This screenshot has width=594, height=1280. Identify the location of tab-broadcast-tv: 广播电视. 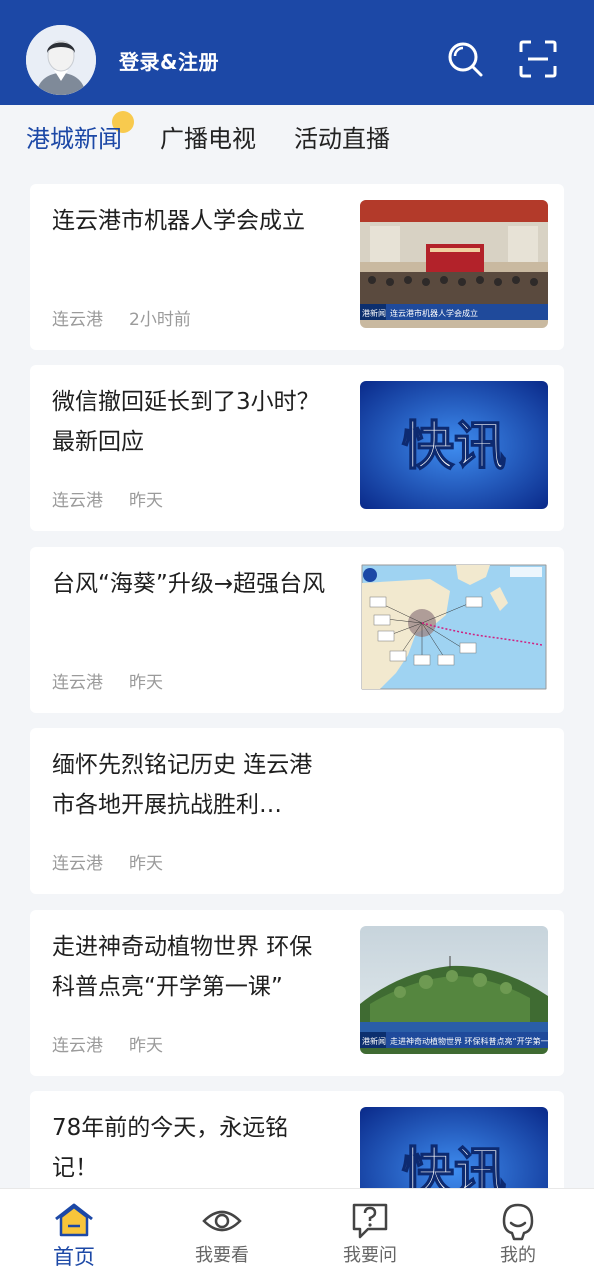
(208, 136).